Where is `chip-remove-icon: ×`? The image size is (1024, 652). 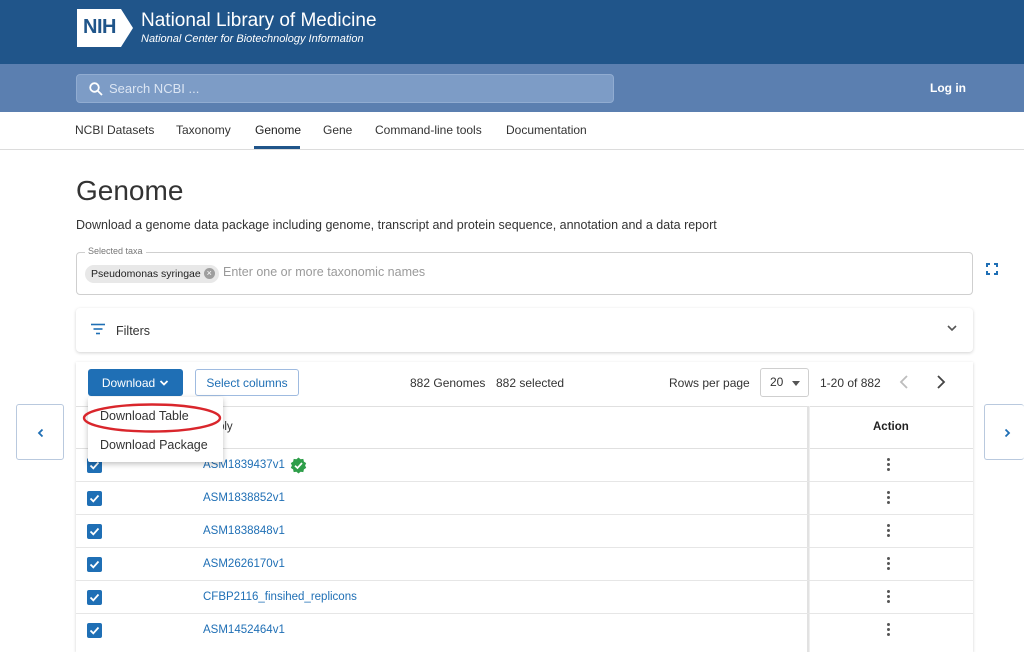 chip-remove-icon: × is located at coordinates (209, 273).